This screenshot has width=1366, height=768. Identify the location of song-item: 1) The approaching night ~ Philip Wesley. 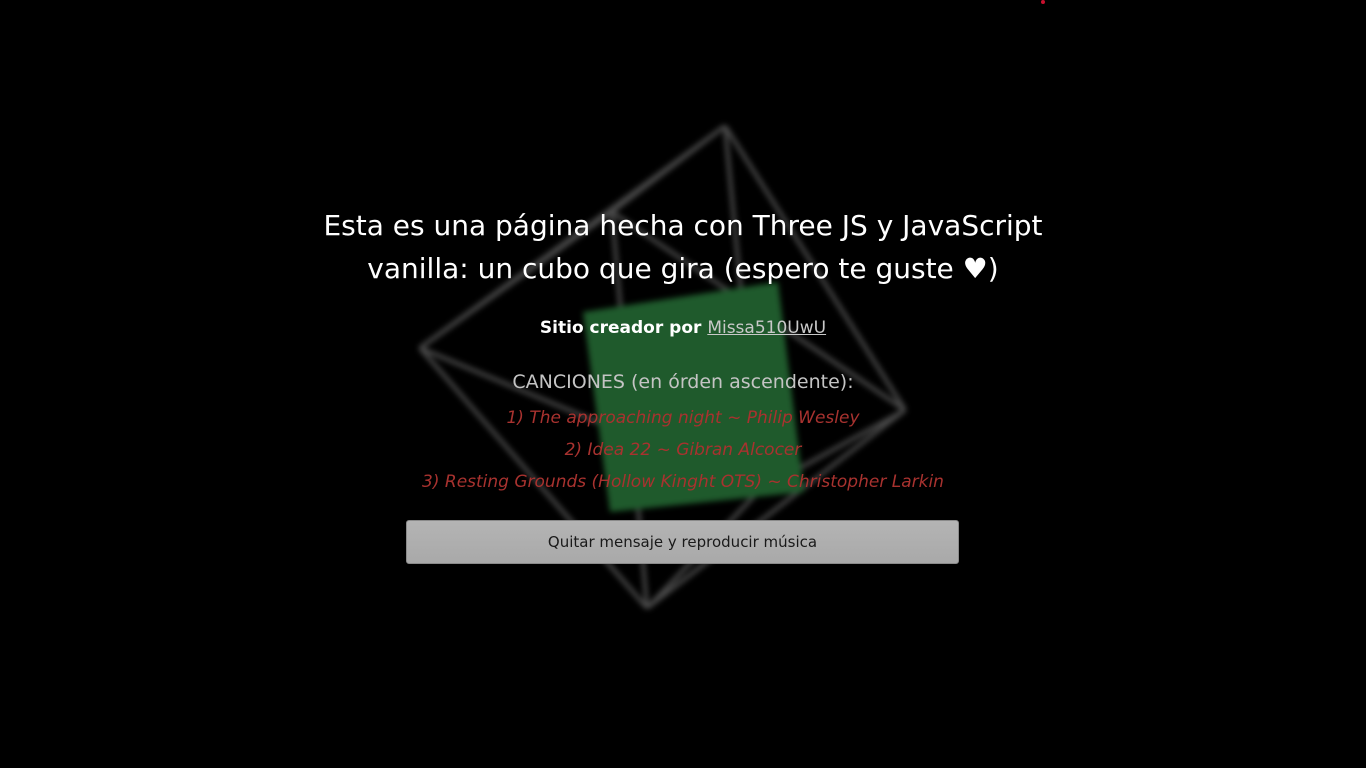
(683, 418).